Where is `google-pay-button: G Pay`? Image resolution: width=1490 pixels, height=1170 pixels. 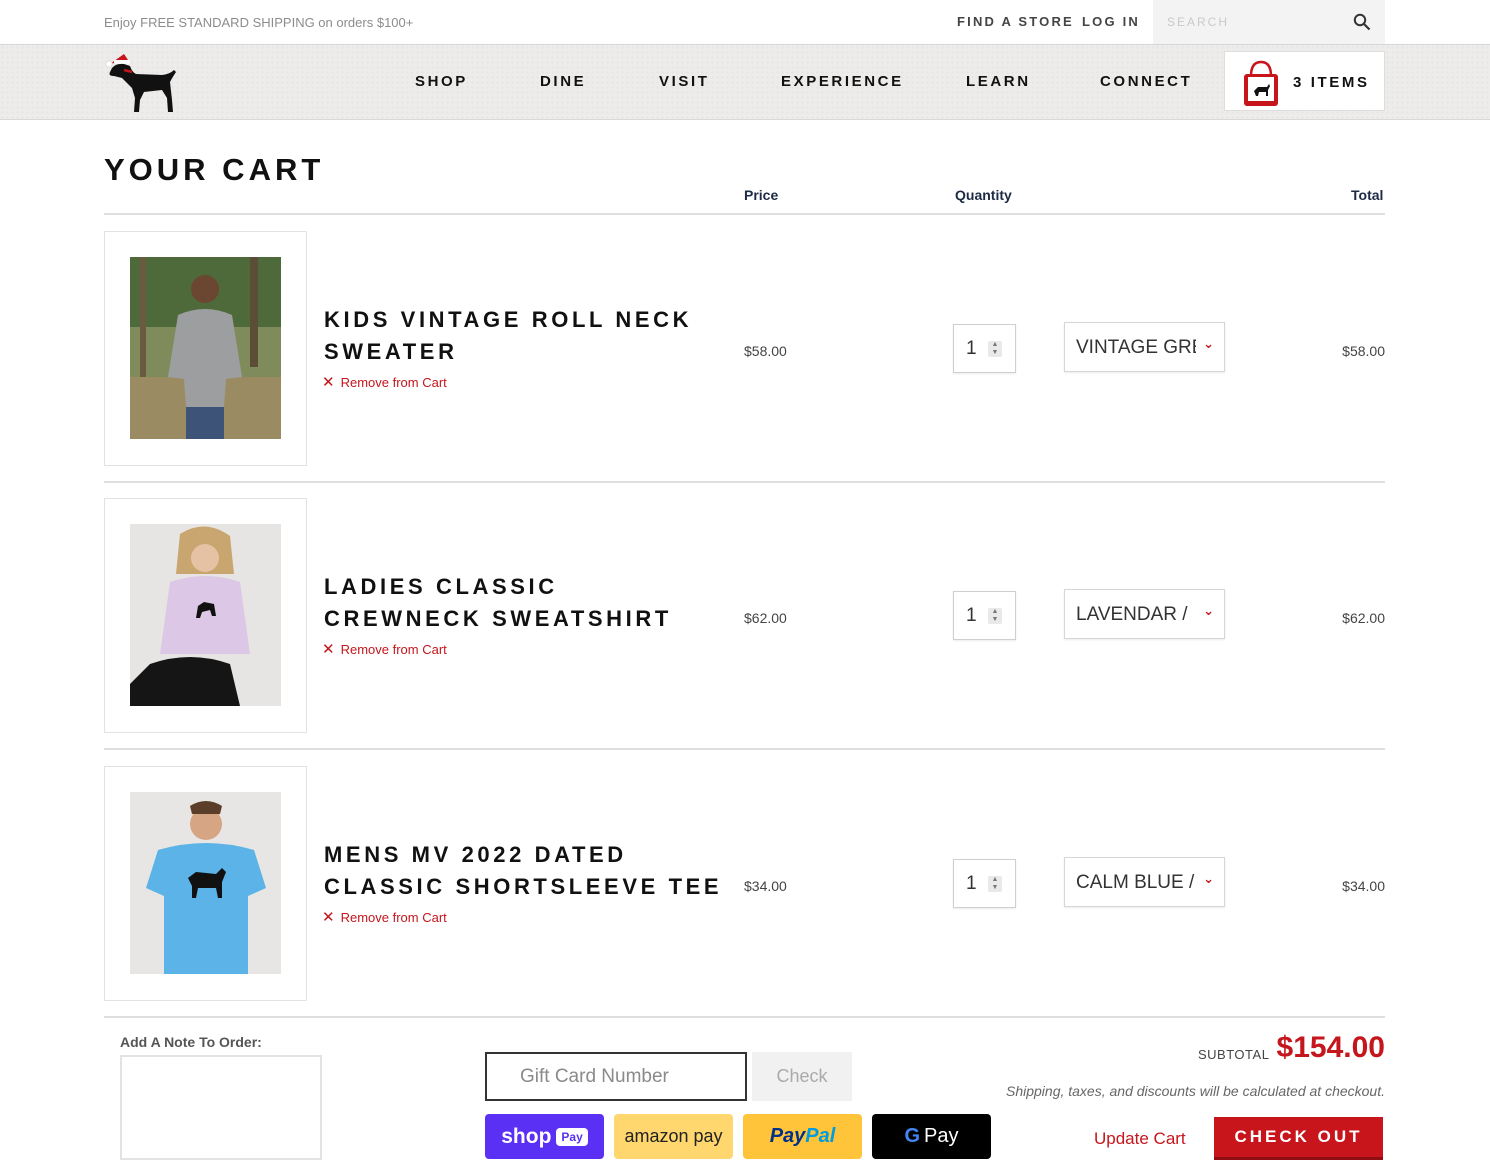 google-pay-button: G Pay is located at coordinates (931, 1136).